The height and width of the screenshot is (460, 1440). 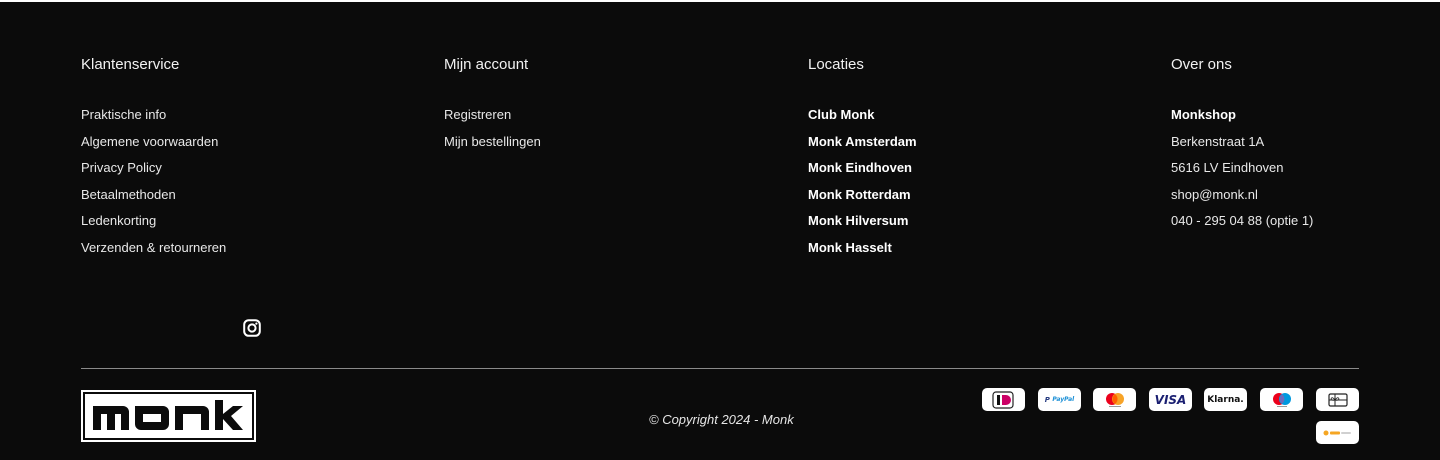 I want to click on phone-link: 040 - 295 04 88 (optie 1), so click(x=1242, y=220).